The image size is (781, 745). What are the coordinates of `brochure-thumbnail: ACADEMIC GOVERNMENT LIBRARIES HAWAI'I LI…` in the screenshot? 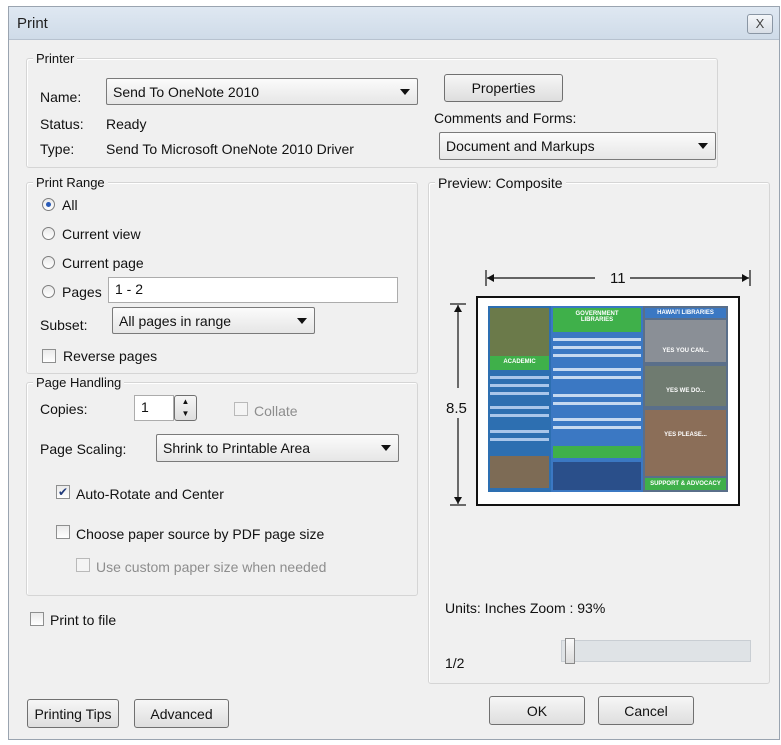 It's located at (608, 399).